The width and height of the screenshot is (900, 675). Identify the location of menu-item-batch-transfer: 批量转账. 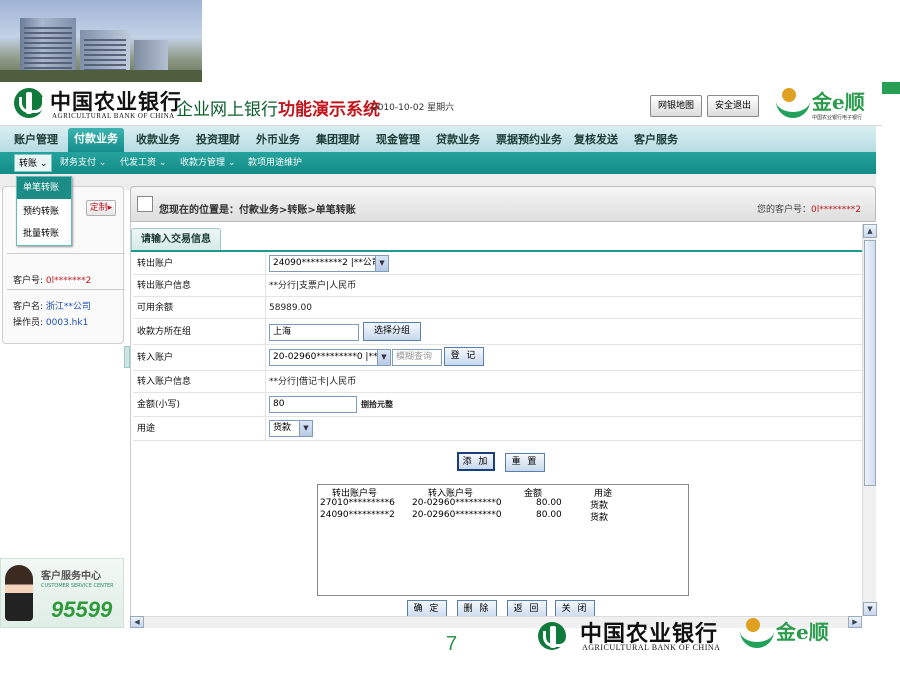
(44, 234).